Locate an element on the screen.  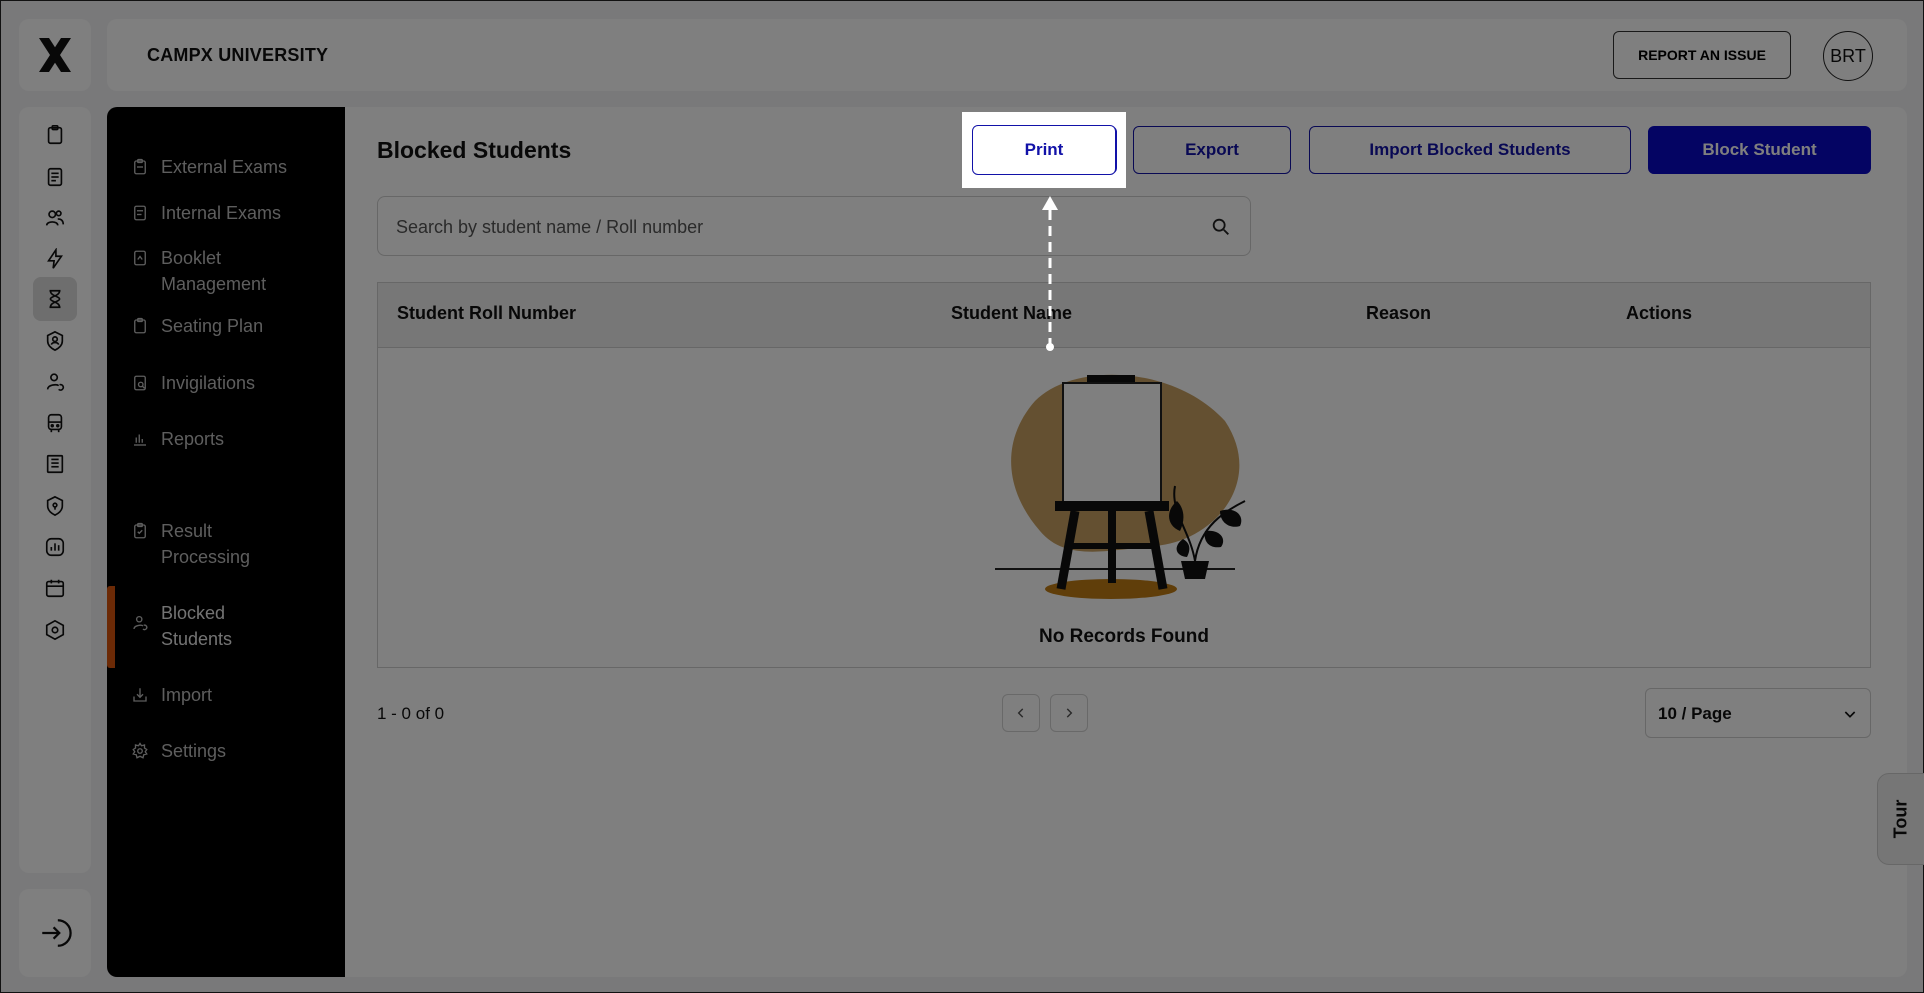
rail-bus is located at coordinates (55, 423).